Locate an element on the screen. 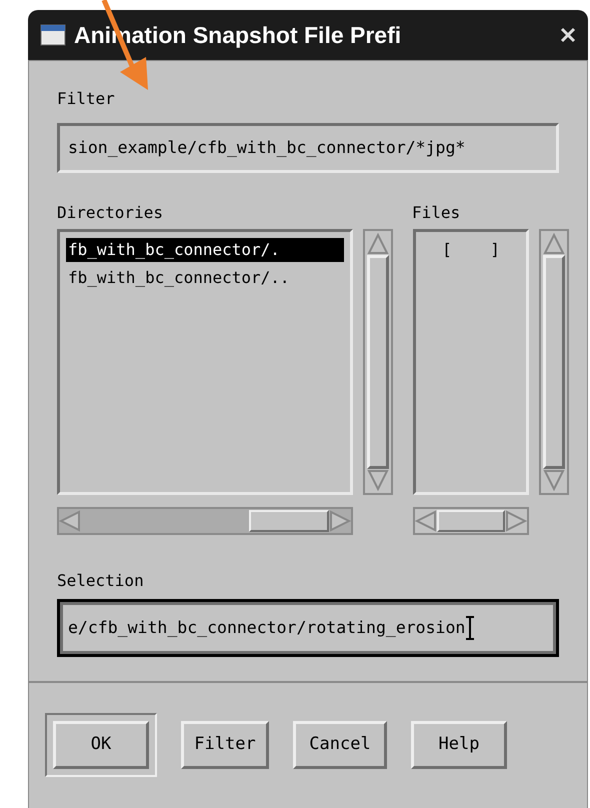 Image resolution: width=590 pixels, height=808 pixels. close-icon is located at coordinates (568, 35).